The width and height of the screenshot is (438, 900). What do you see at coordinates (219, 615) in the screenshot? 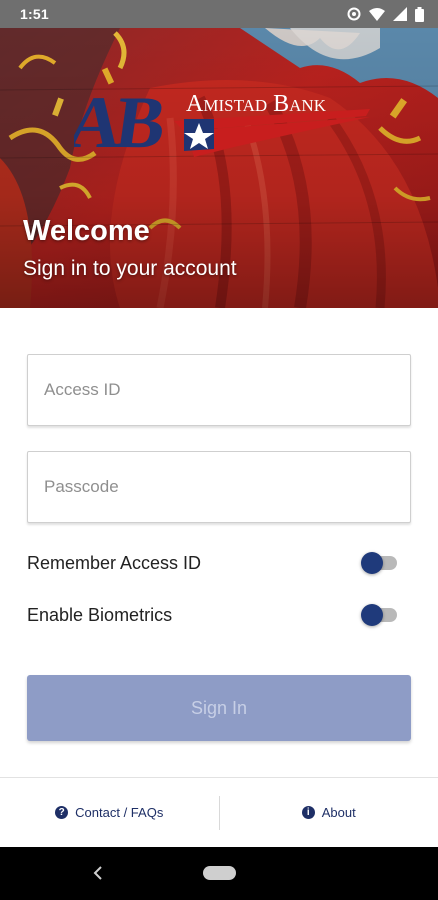
I see `enable-biometrics-row: Enable Biometrics` at bounding box center [219, 615].